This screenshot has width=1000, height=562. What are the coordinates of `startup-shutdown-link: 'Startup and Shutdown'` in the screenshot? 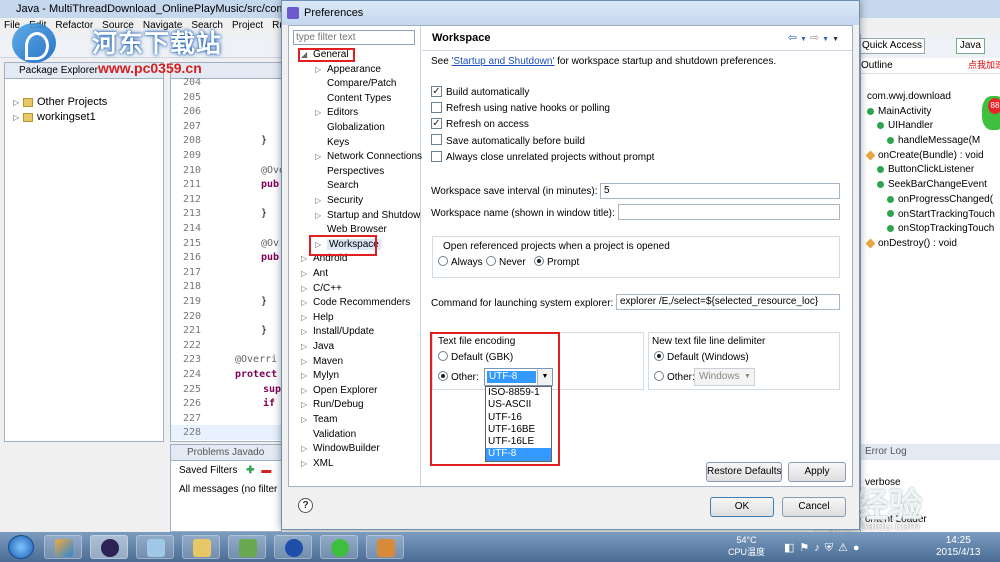 It's located at (503, 61).